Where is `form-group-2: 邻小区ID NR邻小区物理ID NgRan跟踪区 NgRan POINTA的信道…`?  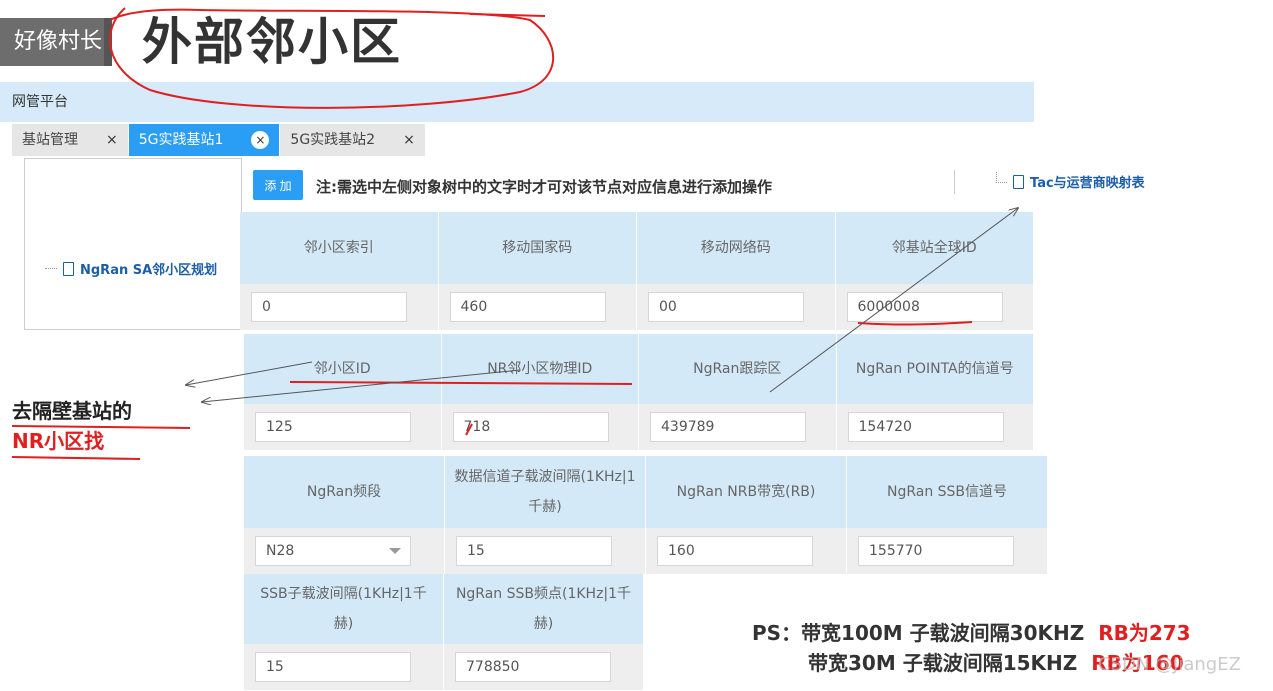 form-group-2: 邻小区ID NR邻小区物理ID NgRan跟踪区 NgRan POINTA的信道… is located at coordinates (639, 392).